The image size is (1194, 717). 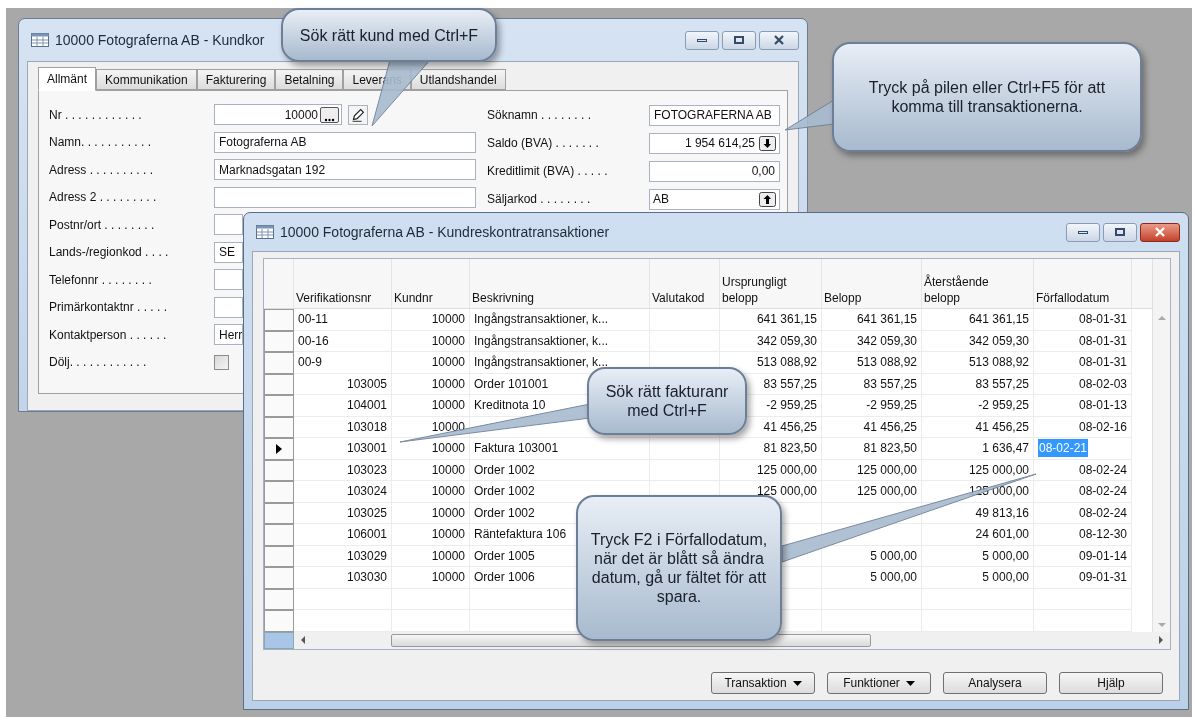 What do you see at coordinates (101, 143) in the screenshot?
I see `field-label: Namn. . . . . . . . . . .` at bounding box center [101, 143].